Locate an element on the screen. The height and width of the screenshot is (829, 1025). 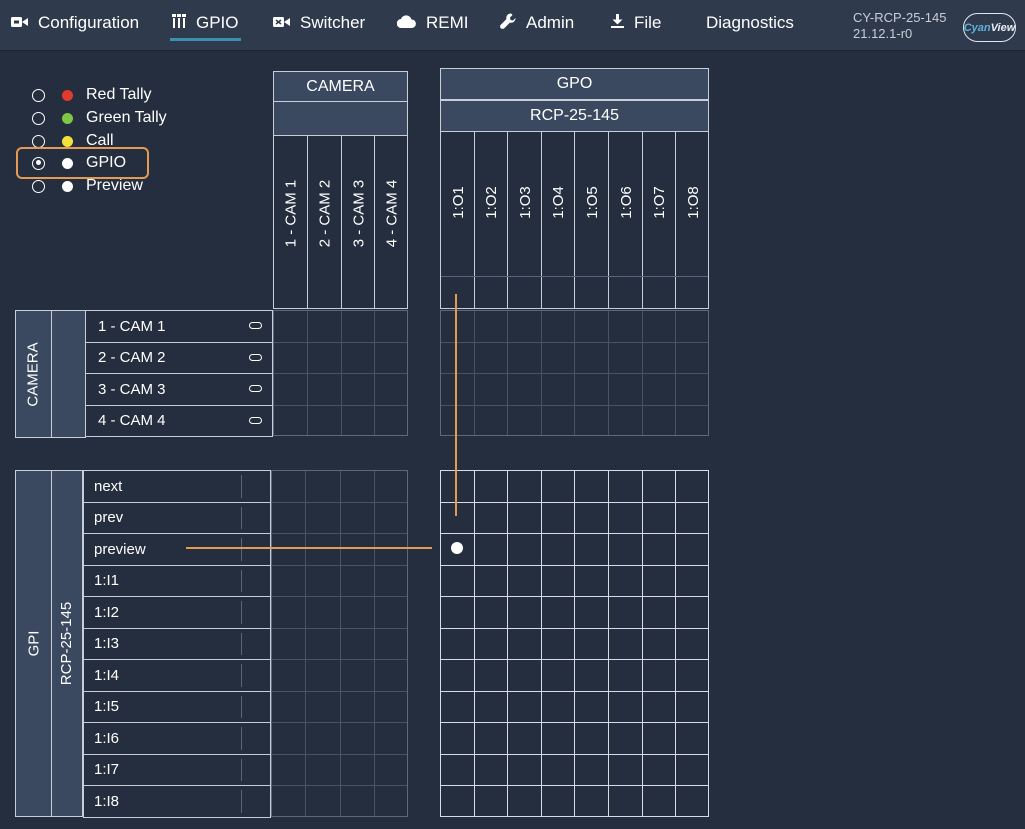
column-label: 1:O1 is located at coordinates (458, 202).